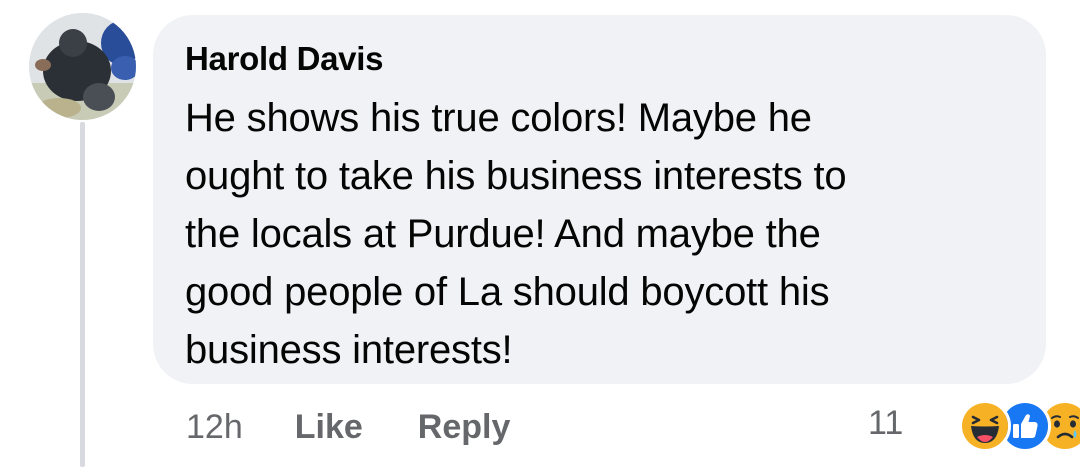 Image resolution: width=1080 pixels, height=467 pixels. I want to click on reply-button: Reply, so click(464, 427).